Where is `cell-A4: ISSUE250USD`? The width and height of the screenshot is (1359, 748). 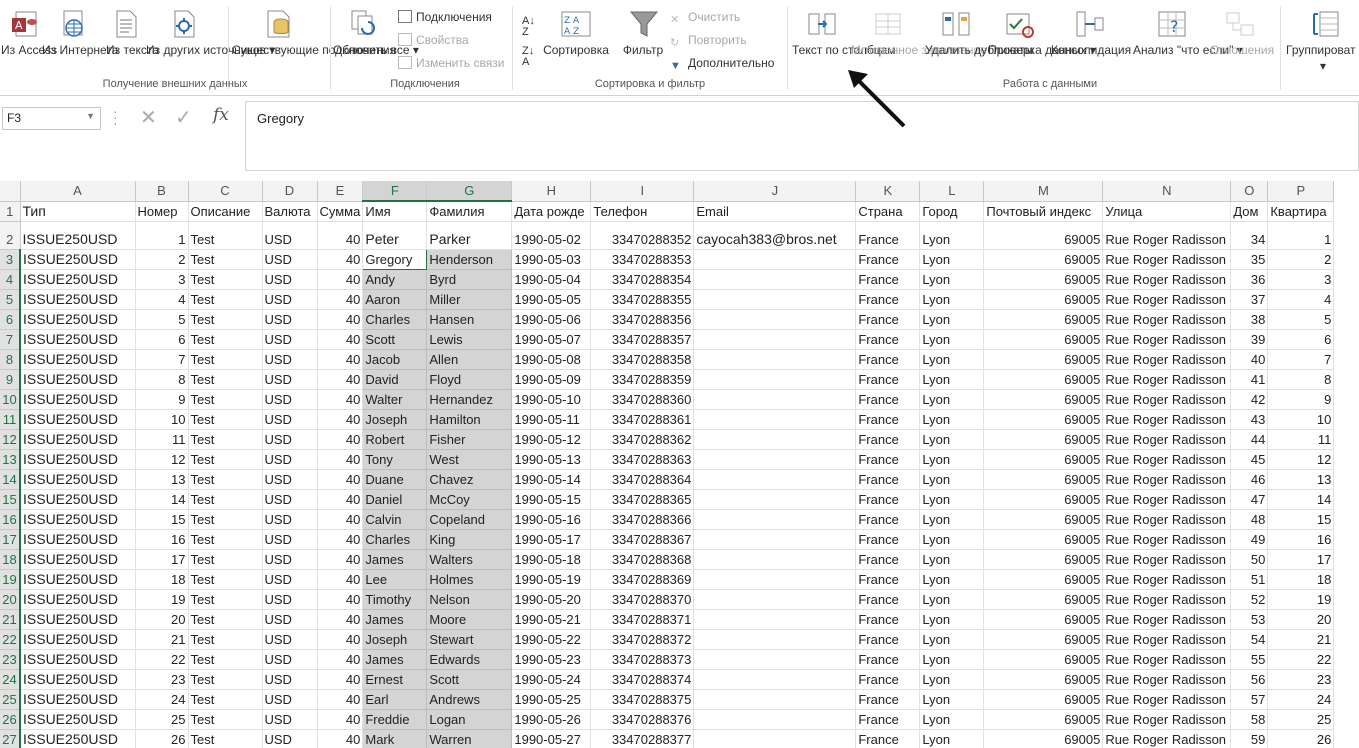
cell-A4: ISSUE250USD is located at coordinates (78, 279).